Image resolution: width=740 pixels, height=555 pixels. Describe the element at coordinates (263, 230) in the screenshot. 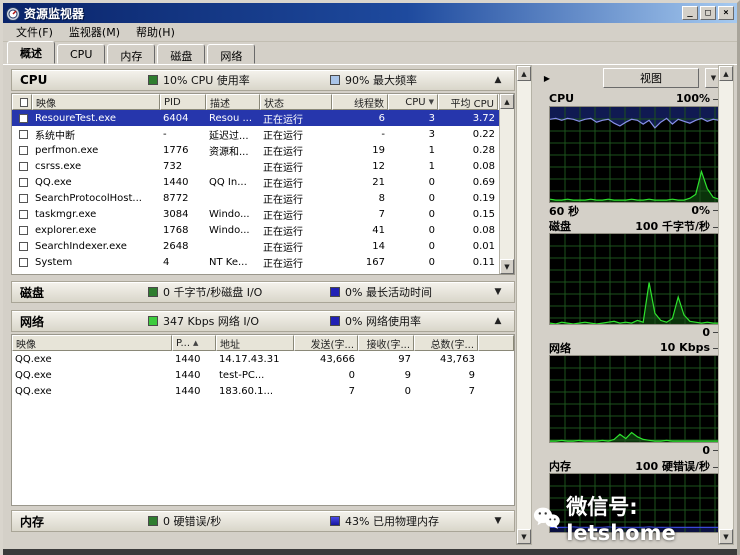

I see `table-row: explorer.exe 1768 Windo... 正在运行 41 0 0.08` at that location.